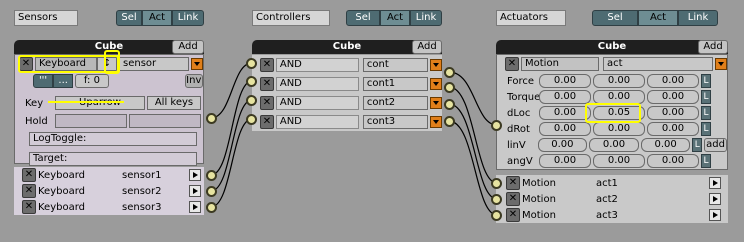  What do you see at coordinates (560, 64) in the screenshot?
I see `actuator-type-menu: Motion` at bounding box center [560, 64].